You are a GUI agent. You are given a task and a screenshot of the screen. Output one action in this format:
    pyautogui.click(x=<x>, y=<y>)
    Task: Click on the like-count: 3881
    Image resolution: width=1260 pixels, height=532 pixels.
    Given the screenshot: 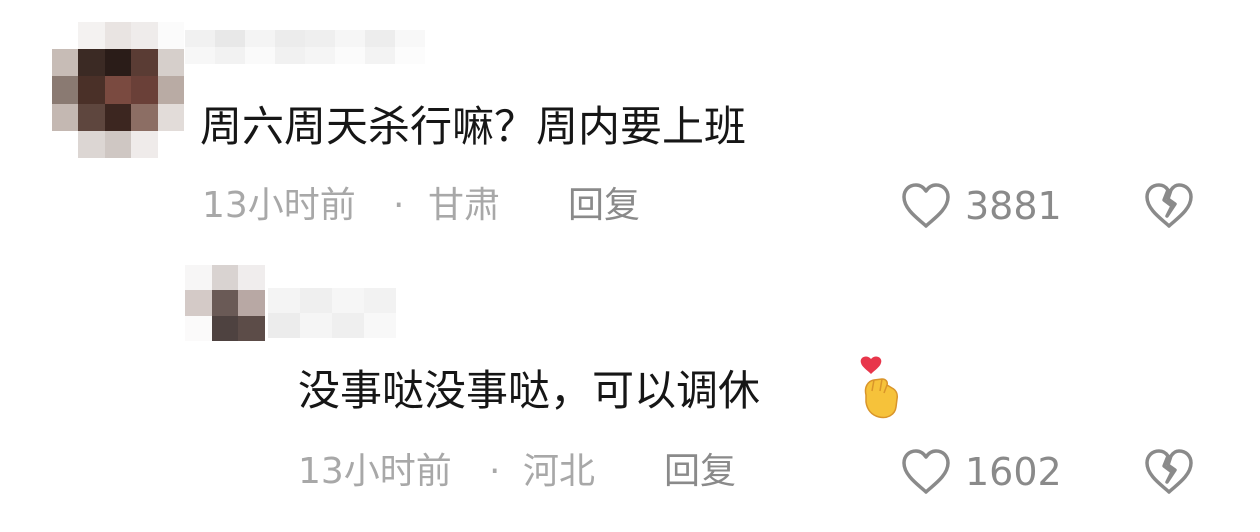 What is the action you would take?
    pyautogui.click(x=1013, y=206)
    